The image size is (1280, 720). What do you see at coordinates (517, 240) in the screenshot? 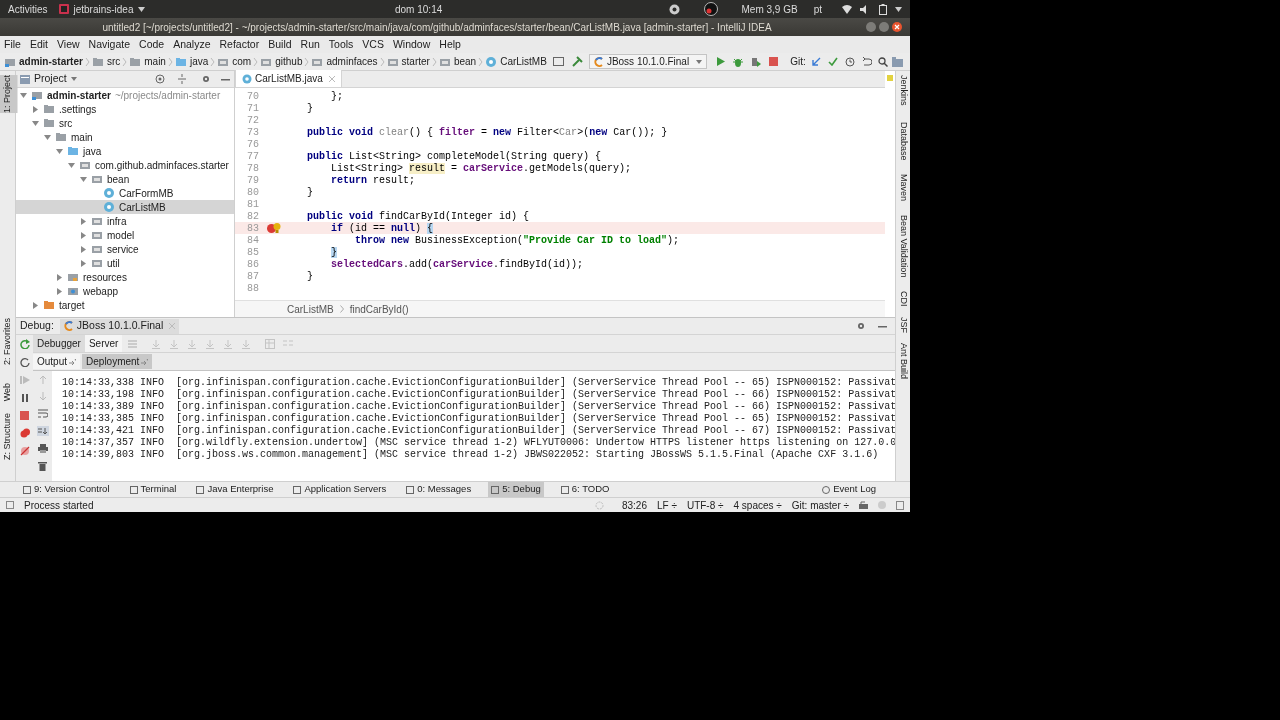
I see `code-line: throw new BusinessException("Provide Car ID to load");` at bounding box center [517, 240].